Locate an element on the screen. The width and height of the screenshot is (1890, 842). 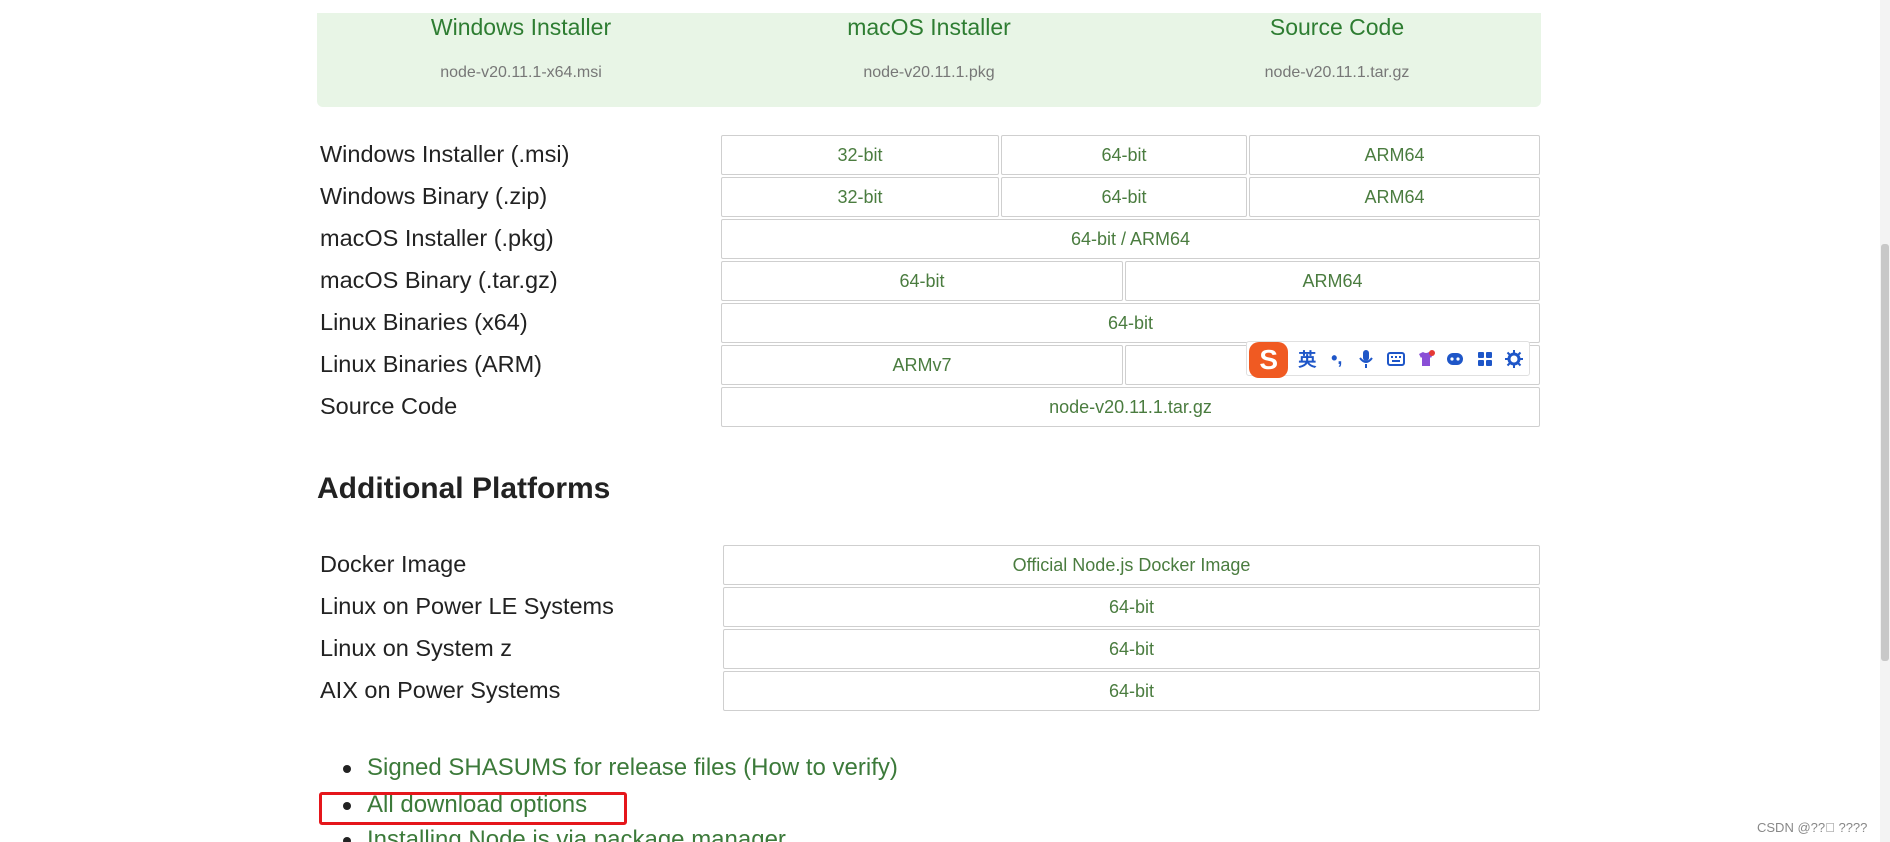
skin-icon is located at coordinates (1426, 359).